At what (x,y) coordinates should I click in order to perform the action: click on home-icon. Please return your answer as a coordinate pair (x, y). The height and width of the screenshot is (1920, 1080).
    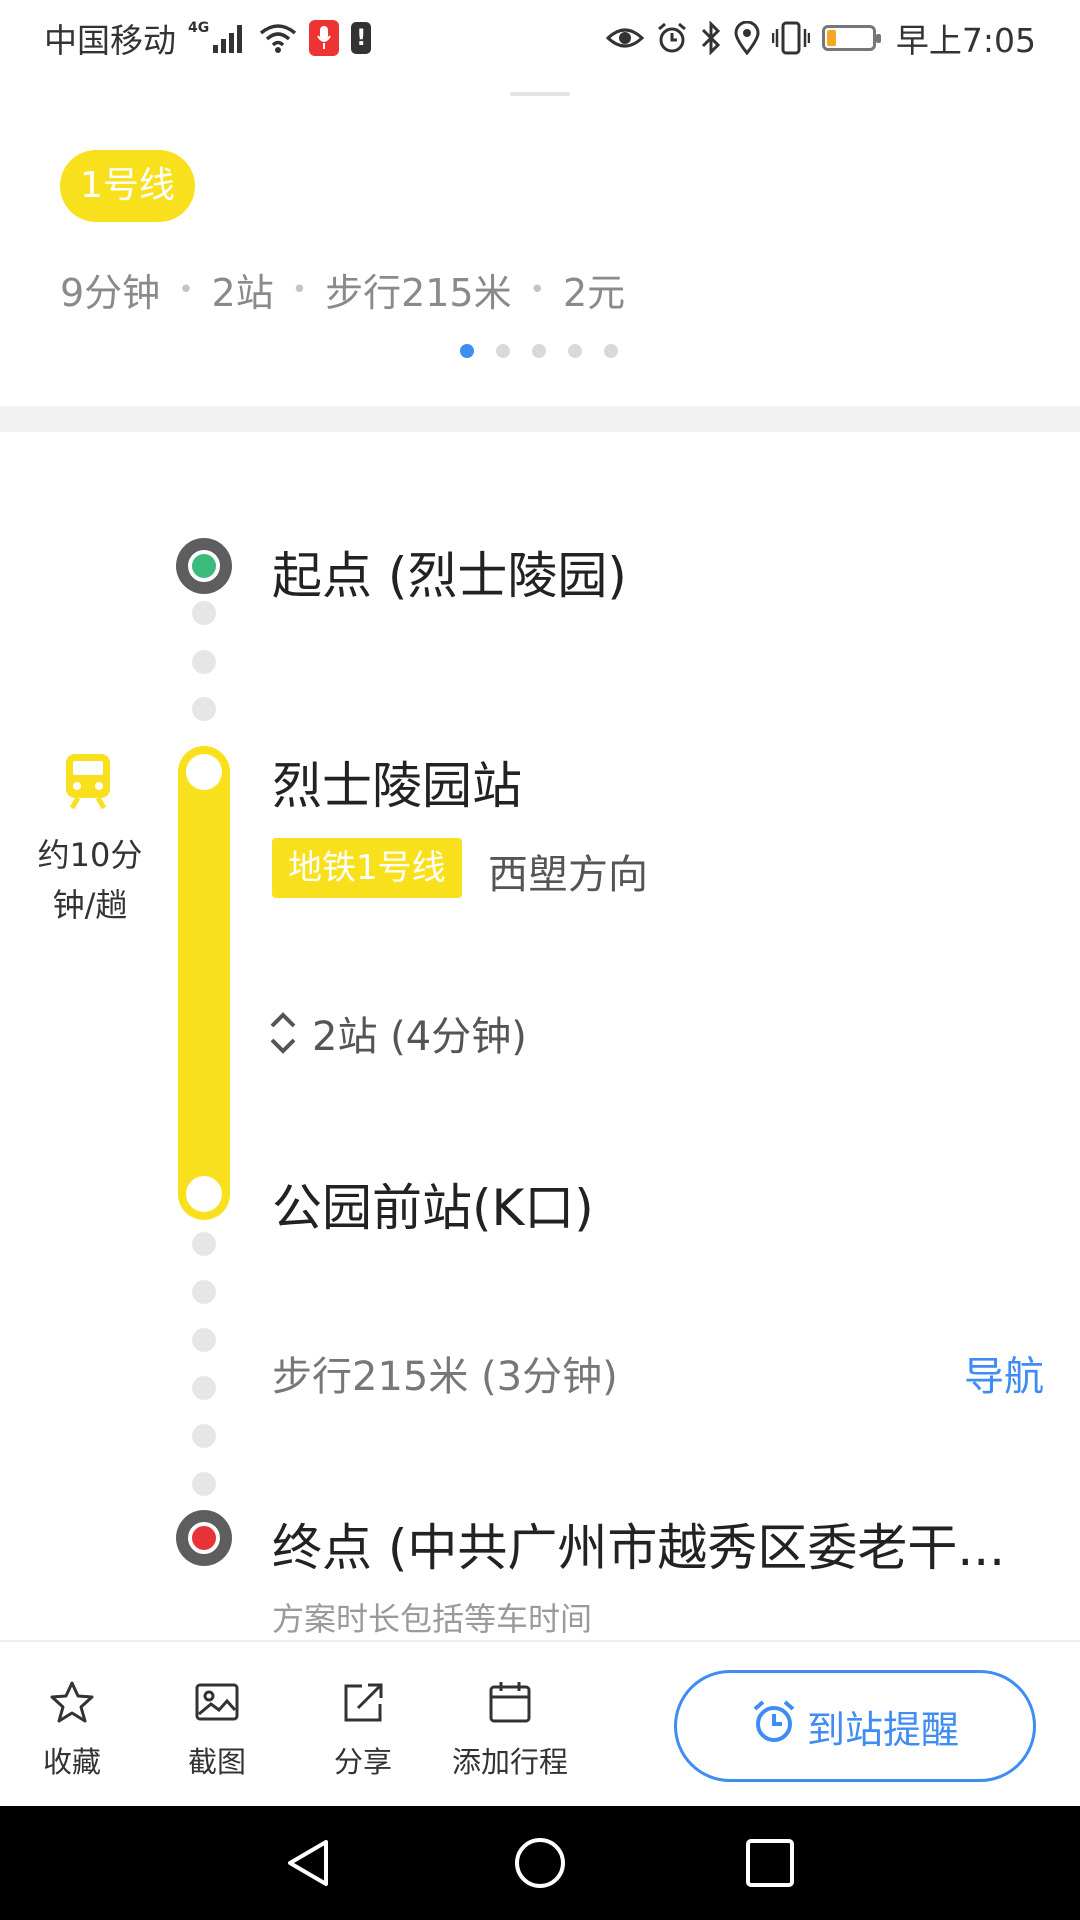
    Looking at the image, I should click on (540, 1863).